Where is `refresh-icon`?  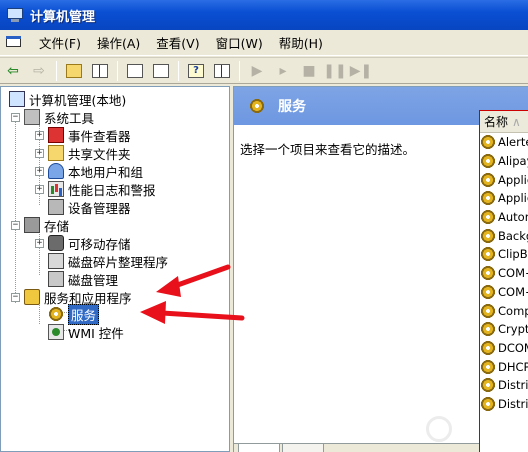
refresh-icon is located at coordinates (135, 71).